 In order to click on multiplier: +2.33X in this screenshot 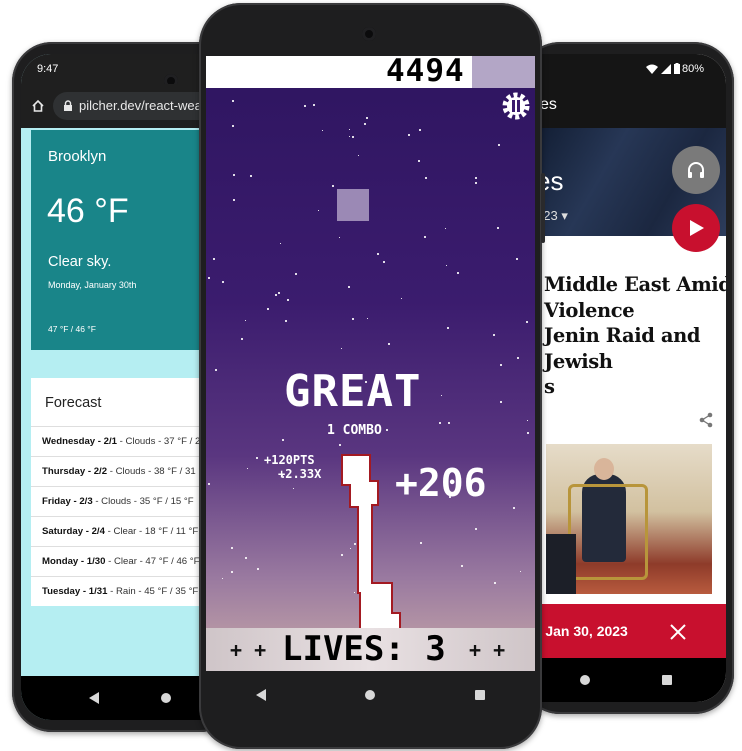, I will do `click(300, 474)`.